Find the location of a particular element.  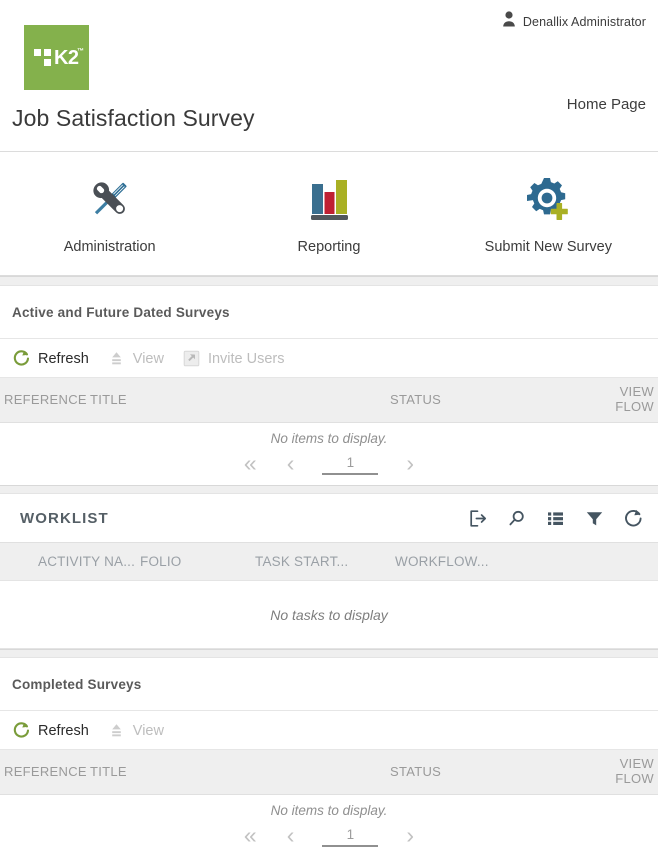

home-page-link: Home Page is located at coordinates (606, 104).